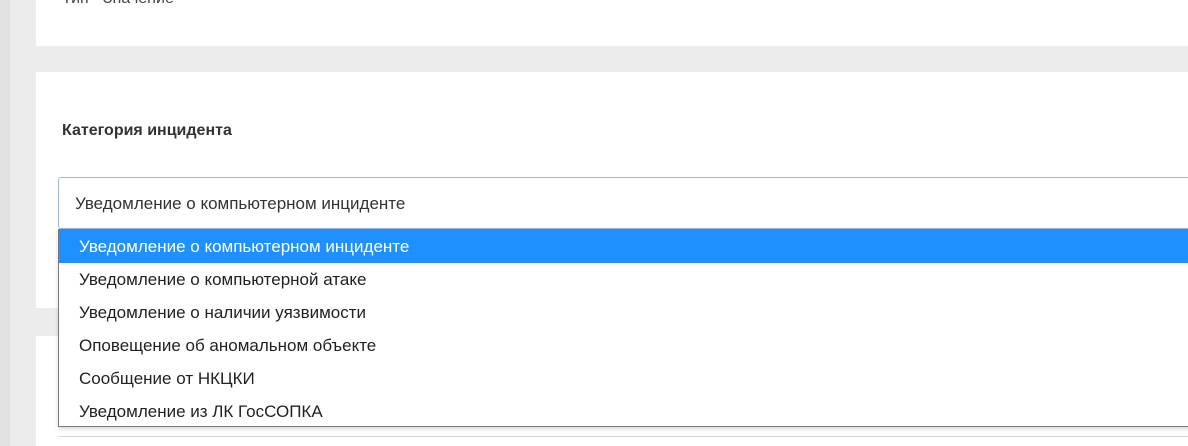  I want to click on dropdown-option-lk-gossopka: Уведомление из ЛК ГосСОПКА, so click(623, 411).